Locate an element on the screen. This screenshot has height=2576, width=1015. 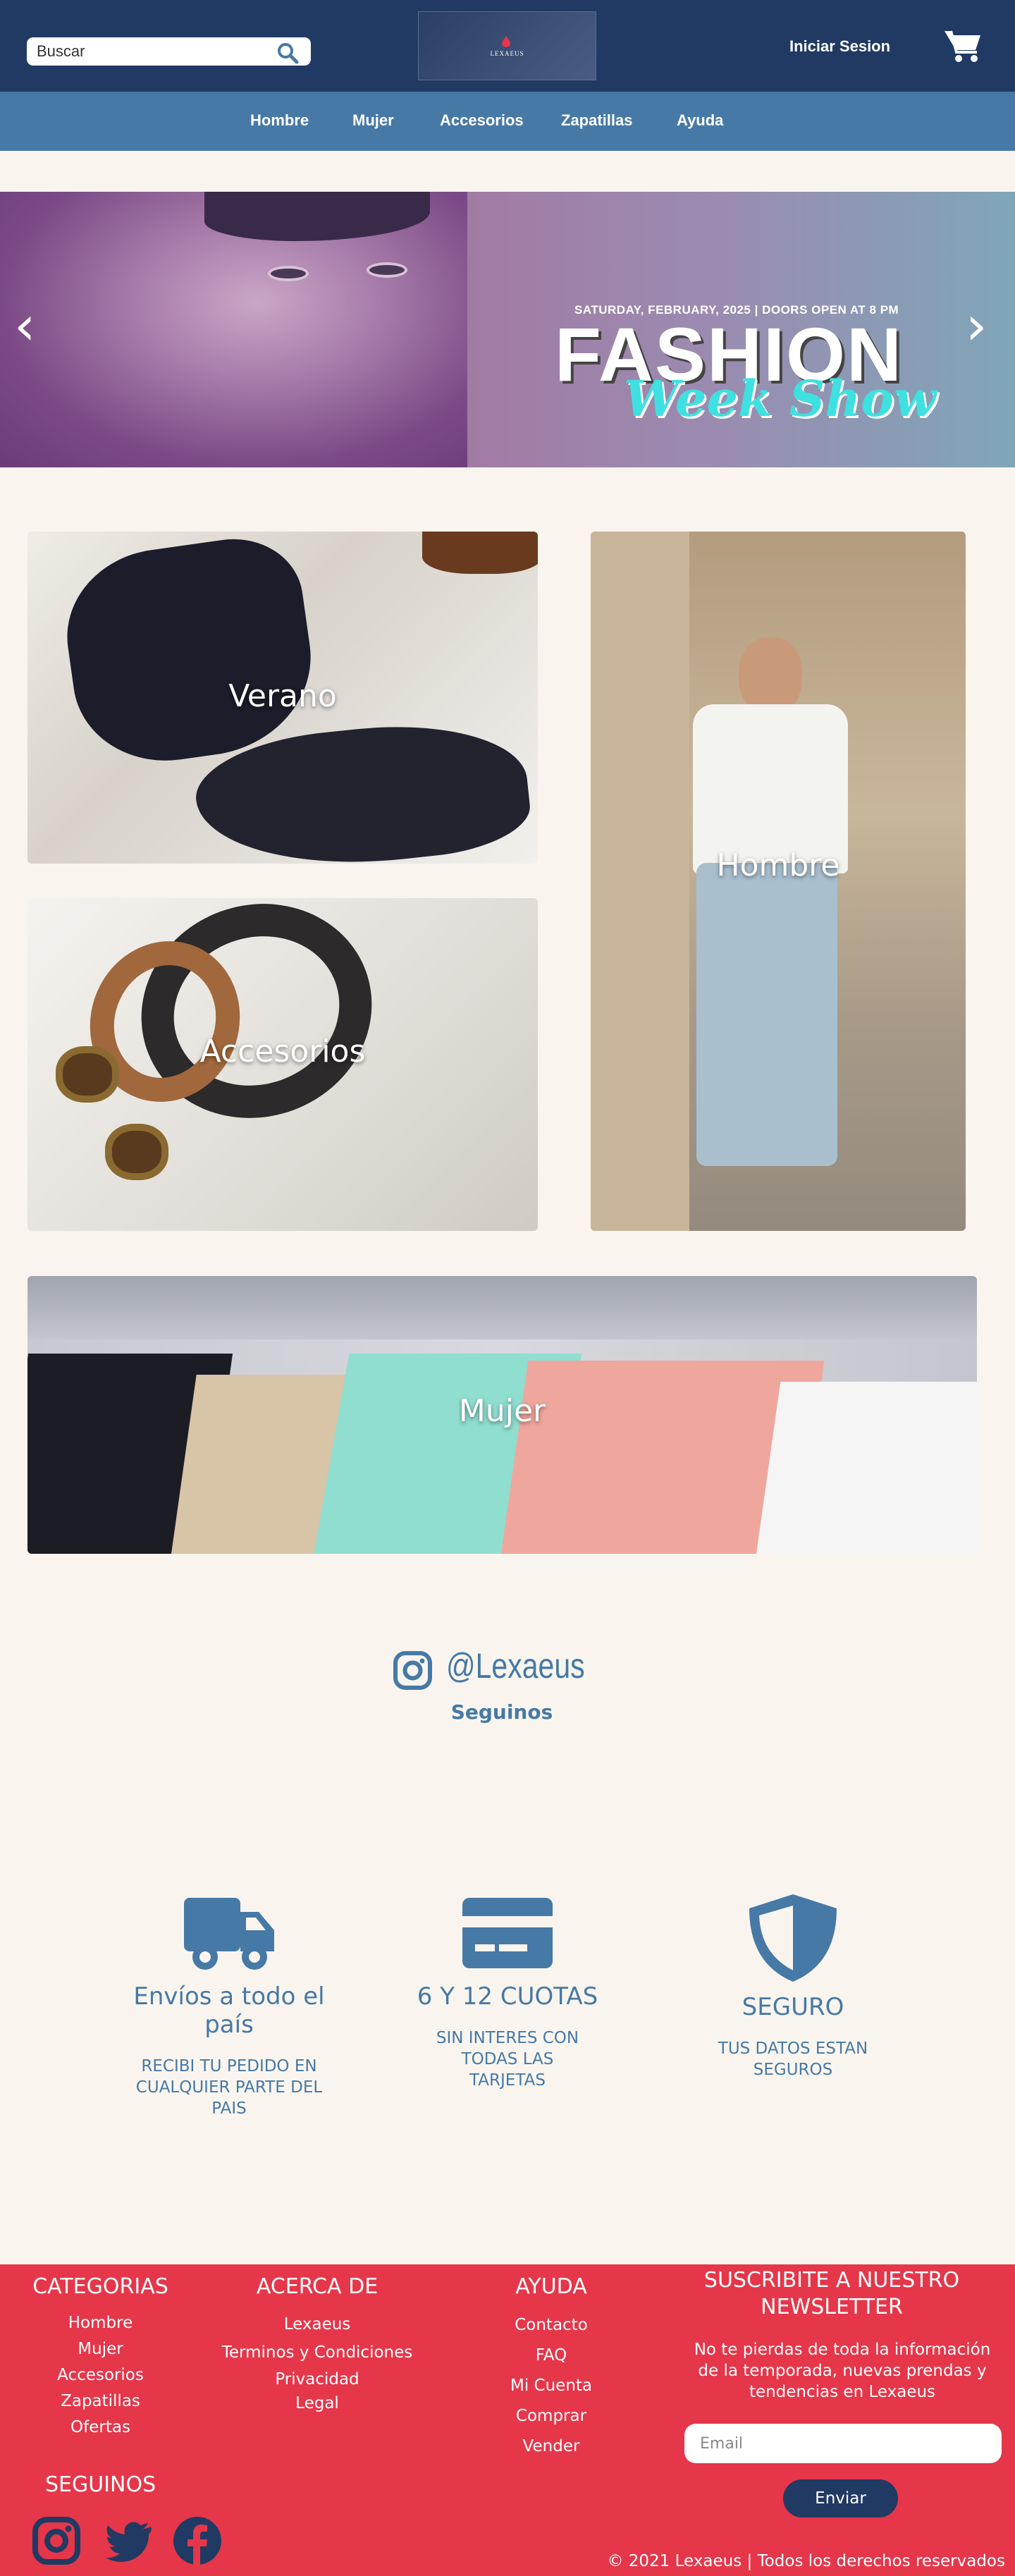
brand-logo: LEXAEUS is located at coordinates (507, 45).